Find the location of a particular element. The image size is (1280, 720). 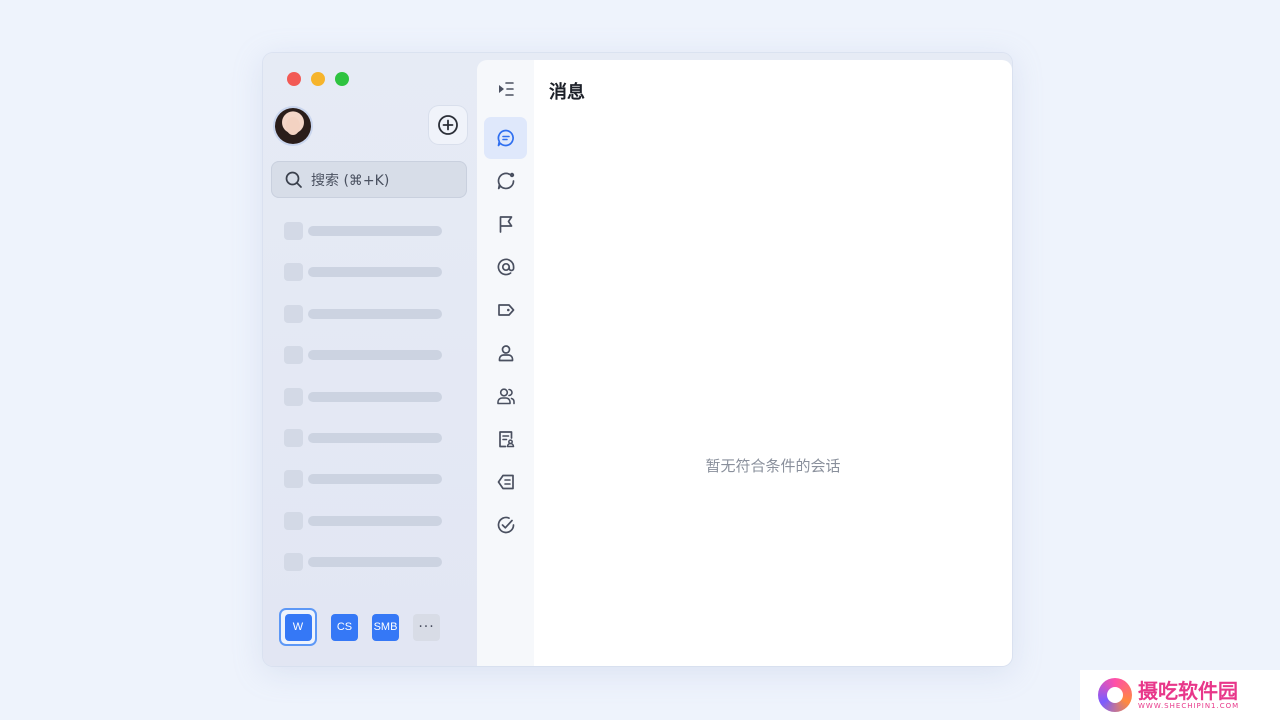

window-controls is located at coordinates (318, 79).